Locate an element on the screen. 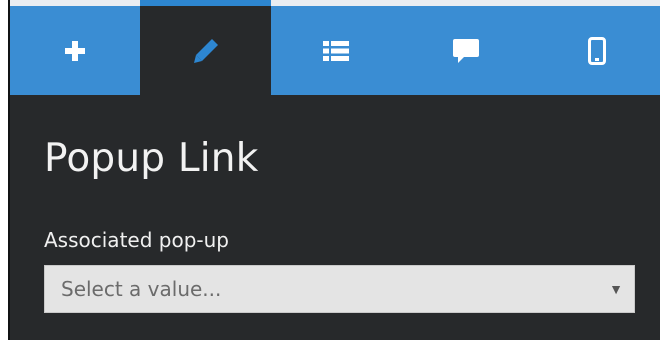 The width and height of the screenshot is (660, 351). associated-popup-select: Select a value... ▼ is located at coordinates (339, 289).